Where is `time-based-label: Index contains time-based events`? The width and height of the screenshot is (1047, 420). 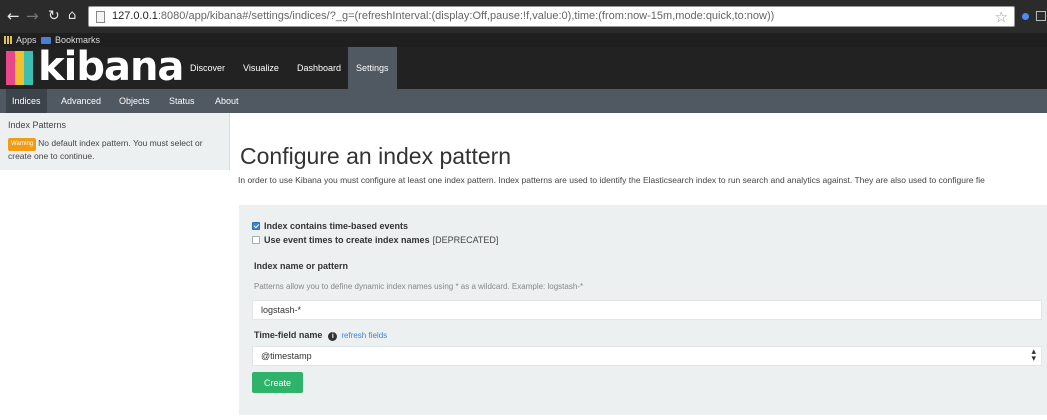
time-based-label: Index contains time-based events is located at coordinates (336, 226).